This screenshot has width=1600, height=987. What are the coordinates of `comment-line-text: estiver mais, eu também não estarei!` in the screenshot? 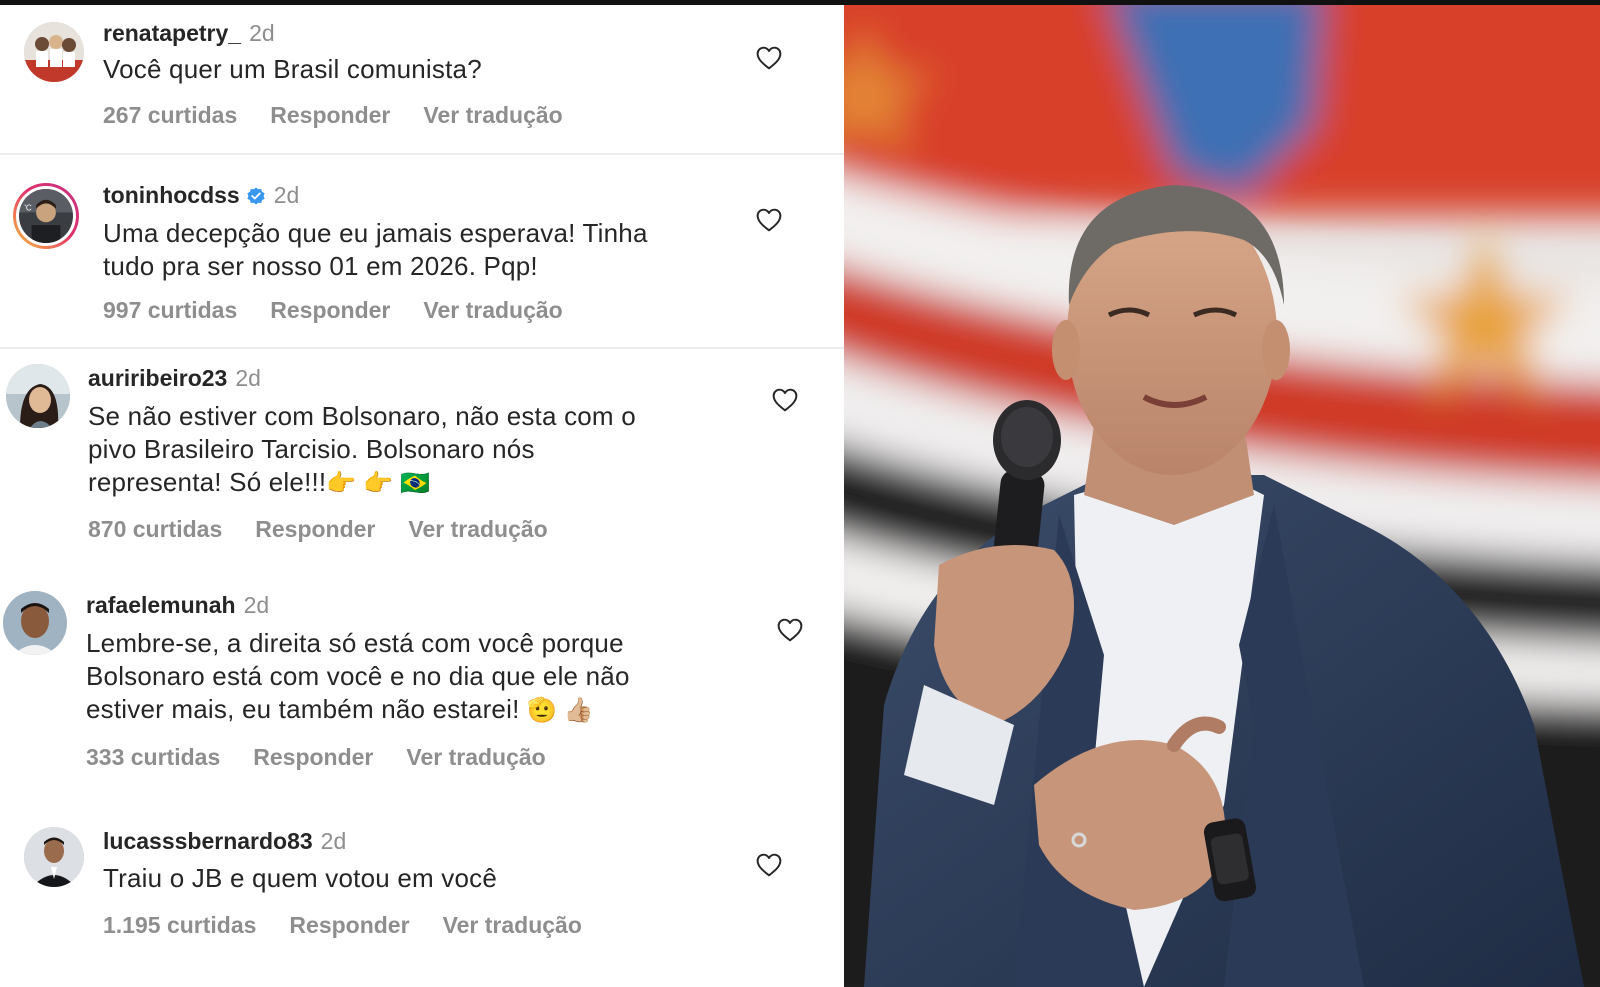 It's located at (303, 709).